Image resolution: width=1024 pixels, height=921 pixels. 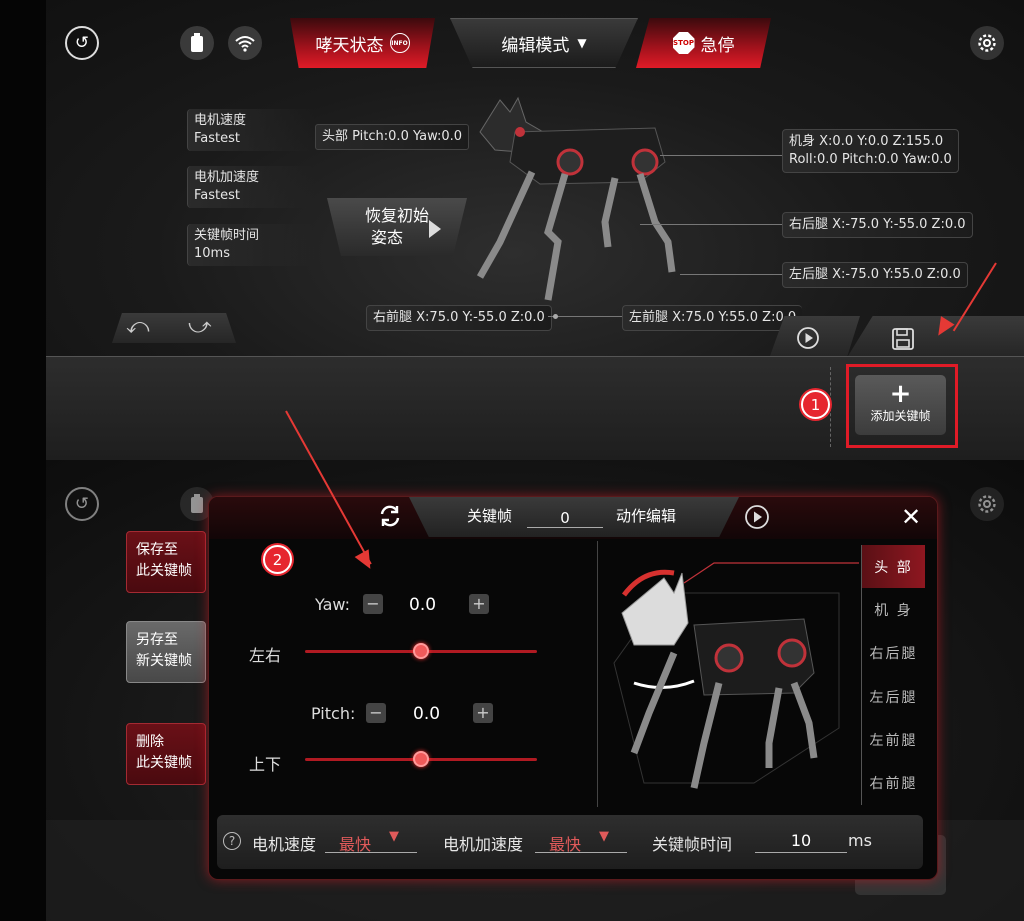 What do you see at coordinates (875, 275) in the screenshot?
I see `rear-left-pose-label: 左后腿 X:-75.0 Y:55.0 Z:0.0` at bounding box center [875, 275].